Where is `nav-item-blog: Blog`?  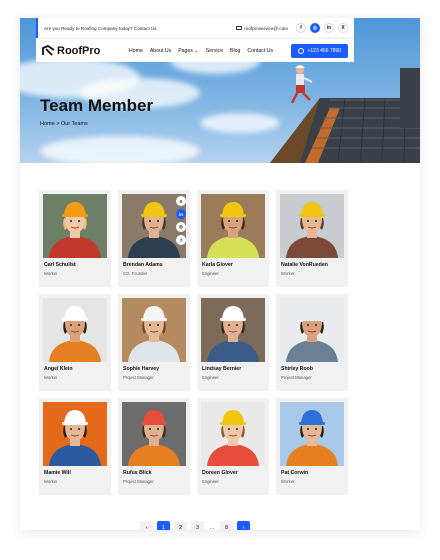 nav-item-blog: Blog is located at coordinates (235, 51).